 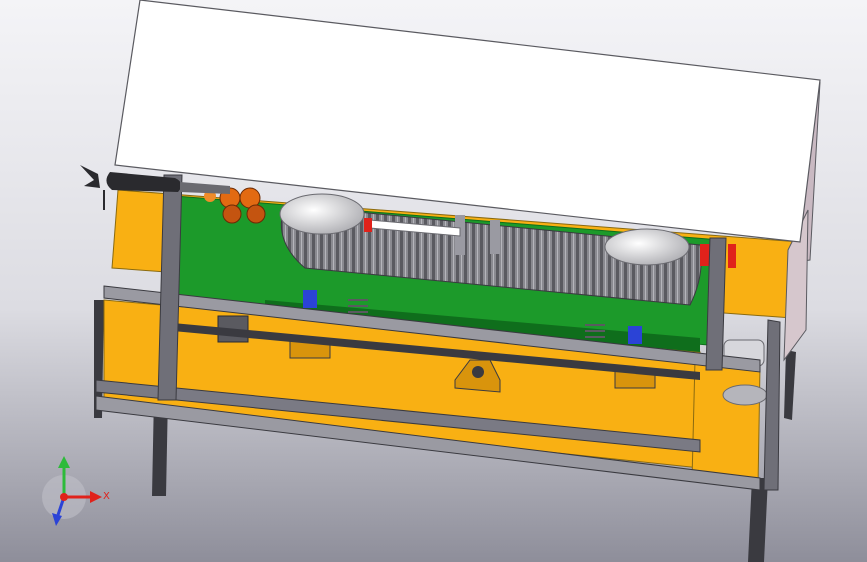 I want to click on axis-x-label: X, so click(x=106, y=496).